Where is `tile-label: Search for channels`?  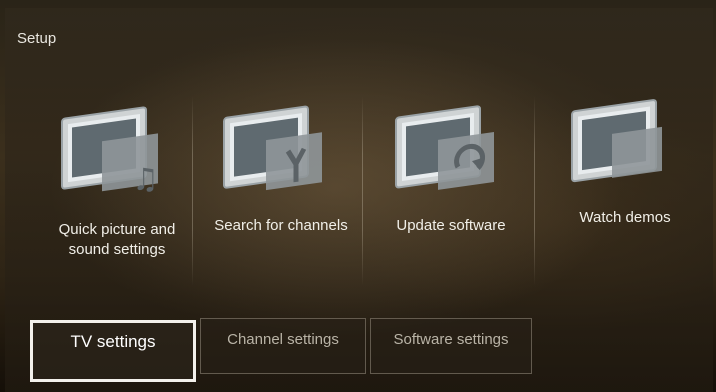
tile-label: Search for channels is located at coordinates (281, 225).